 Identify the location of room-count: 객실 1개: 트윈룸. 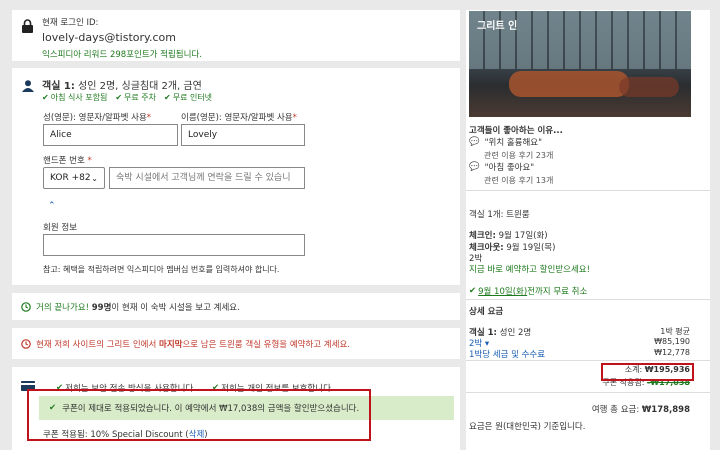
(499, 215).